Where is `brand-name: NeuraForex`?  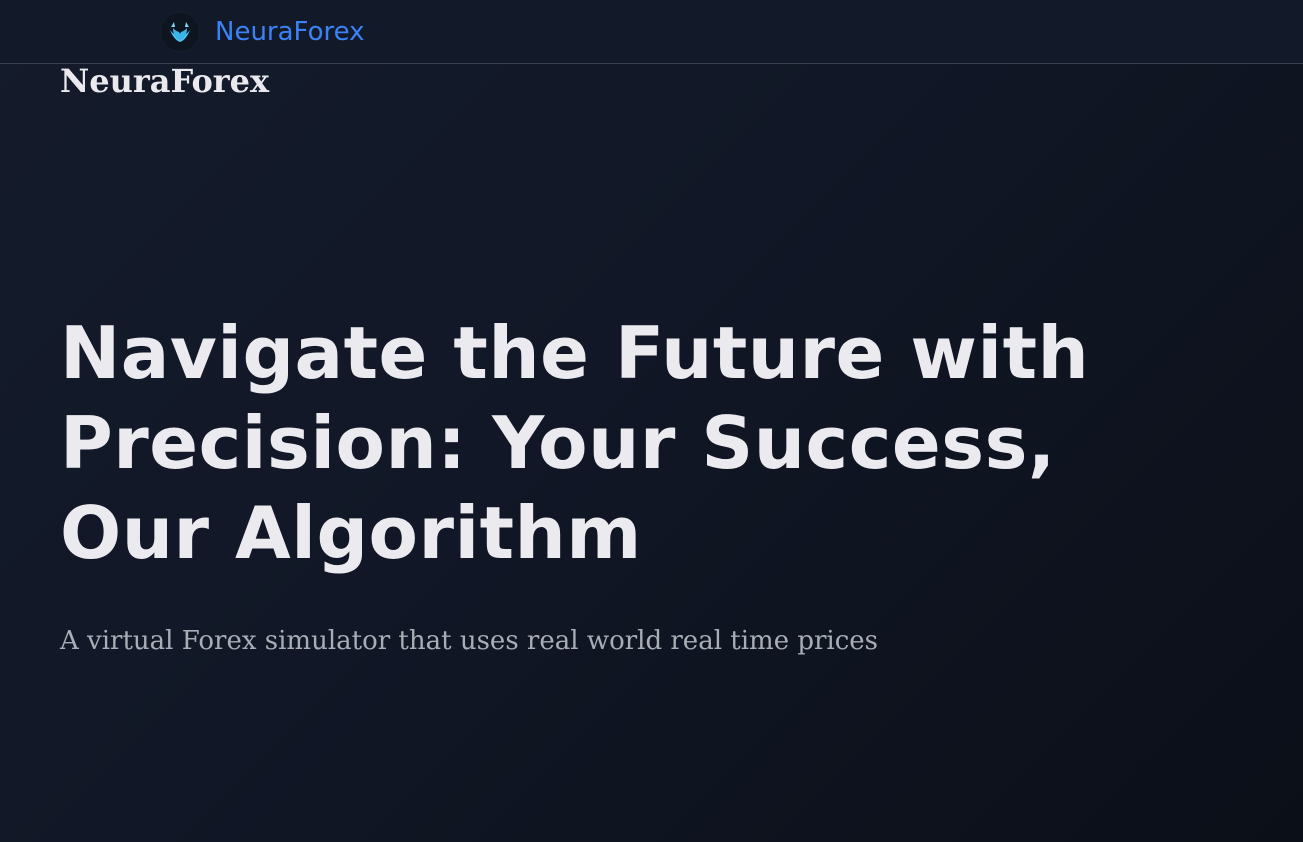
brand-name: NeuraForex is located at coordinates (290, 32).